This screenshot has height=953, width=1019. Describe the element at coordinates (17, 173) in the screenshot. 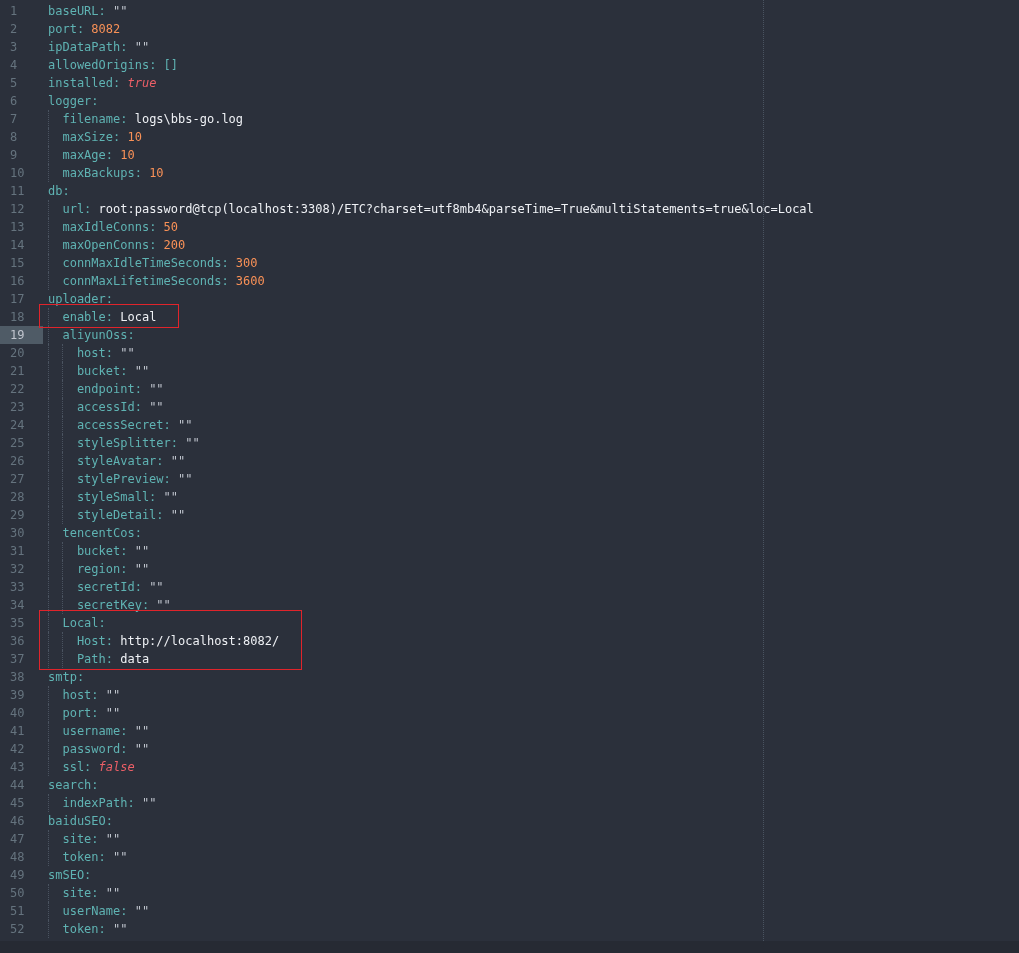

I see `line-number: 10` at that location.